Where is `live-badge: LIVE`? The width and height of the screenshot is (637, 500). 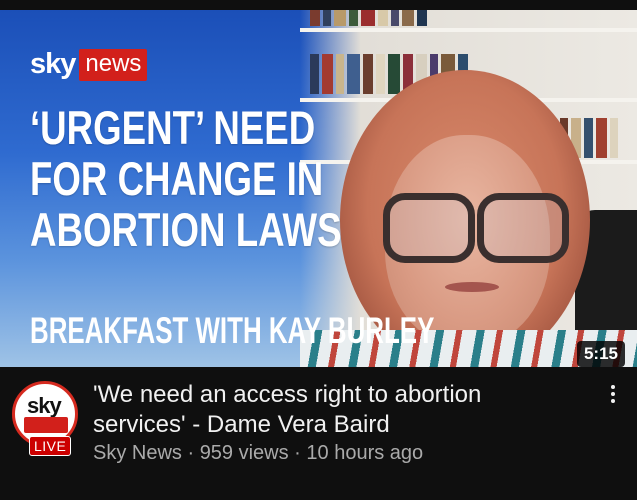
live-badge: LIVE is located at coordinates (50, 446).